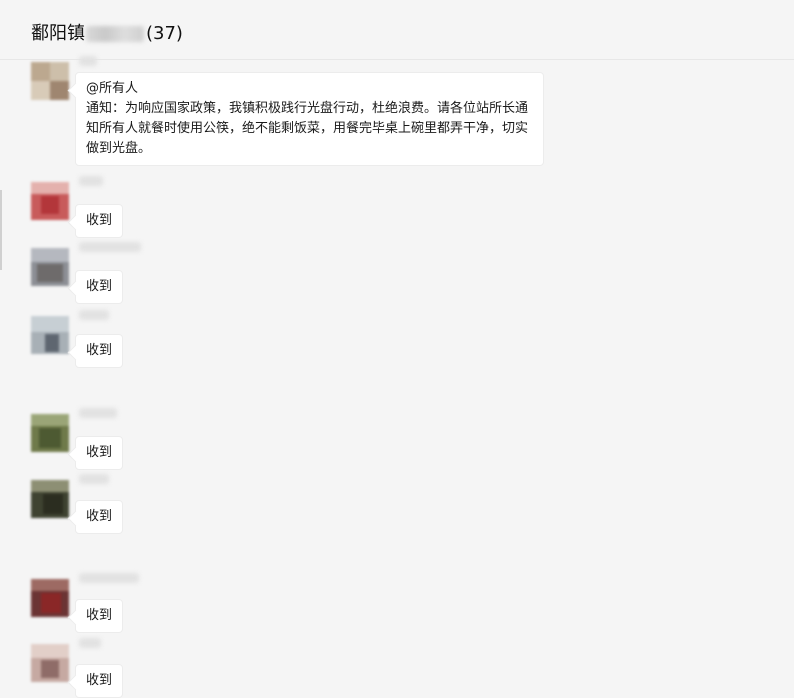 This screenshot has height=698, width=794. Describe the element at coordinates (58, 33) in the screenshot. I see `chat-title-text: 鄱阳镇` at that location.